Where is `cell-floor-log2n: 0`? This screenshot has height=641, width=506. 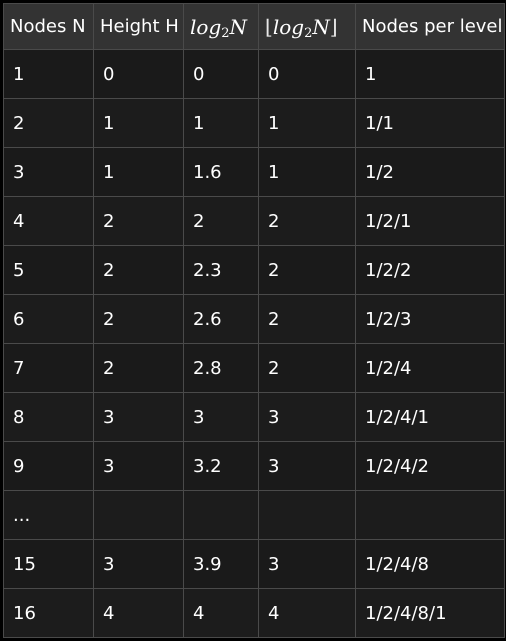 cell-floor-log2n: 0 is located at coordinates (307, 74).